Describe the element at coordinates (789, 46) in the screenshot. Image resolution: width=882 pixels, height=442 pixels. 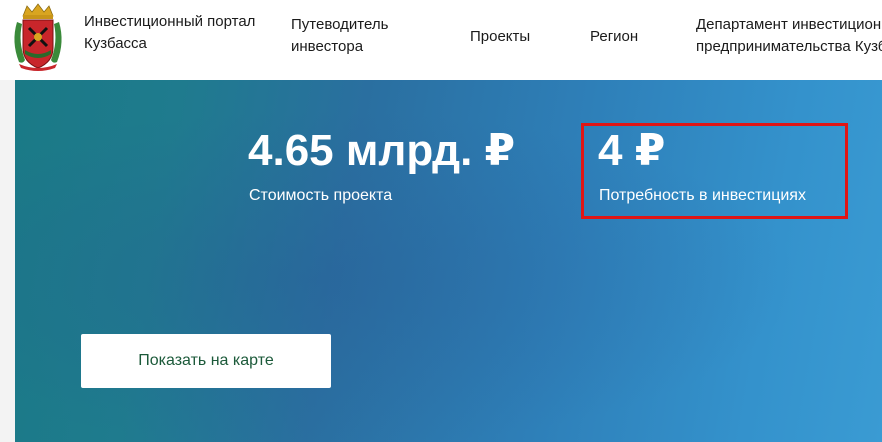
I see `nav-department-line2: предпринимательства Кузбасса` at that location.